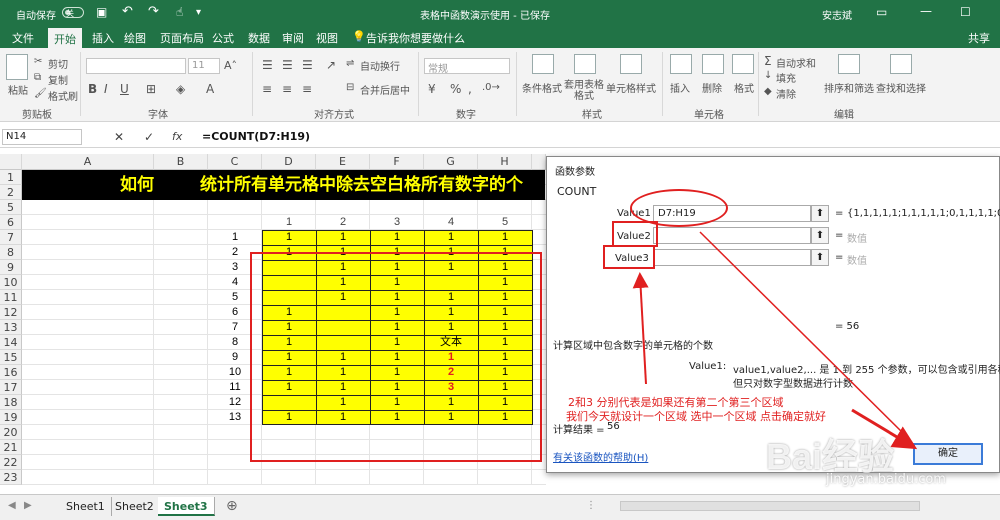 The width and height of the screenshot is (1000, 520). I want to click on column-number: 5, so click(505, 222).